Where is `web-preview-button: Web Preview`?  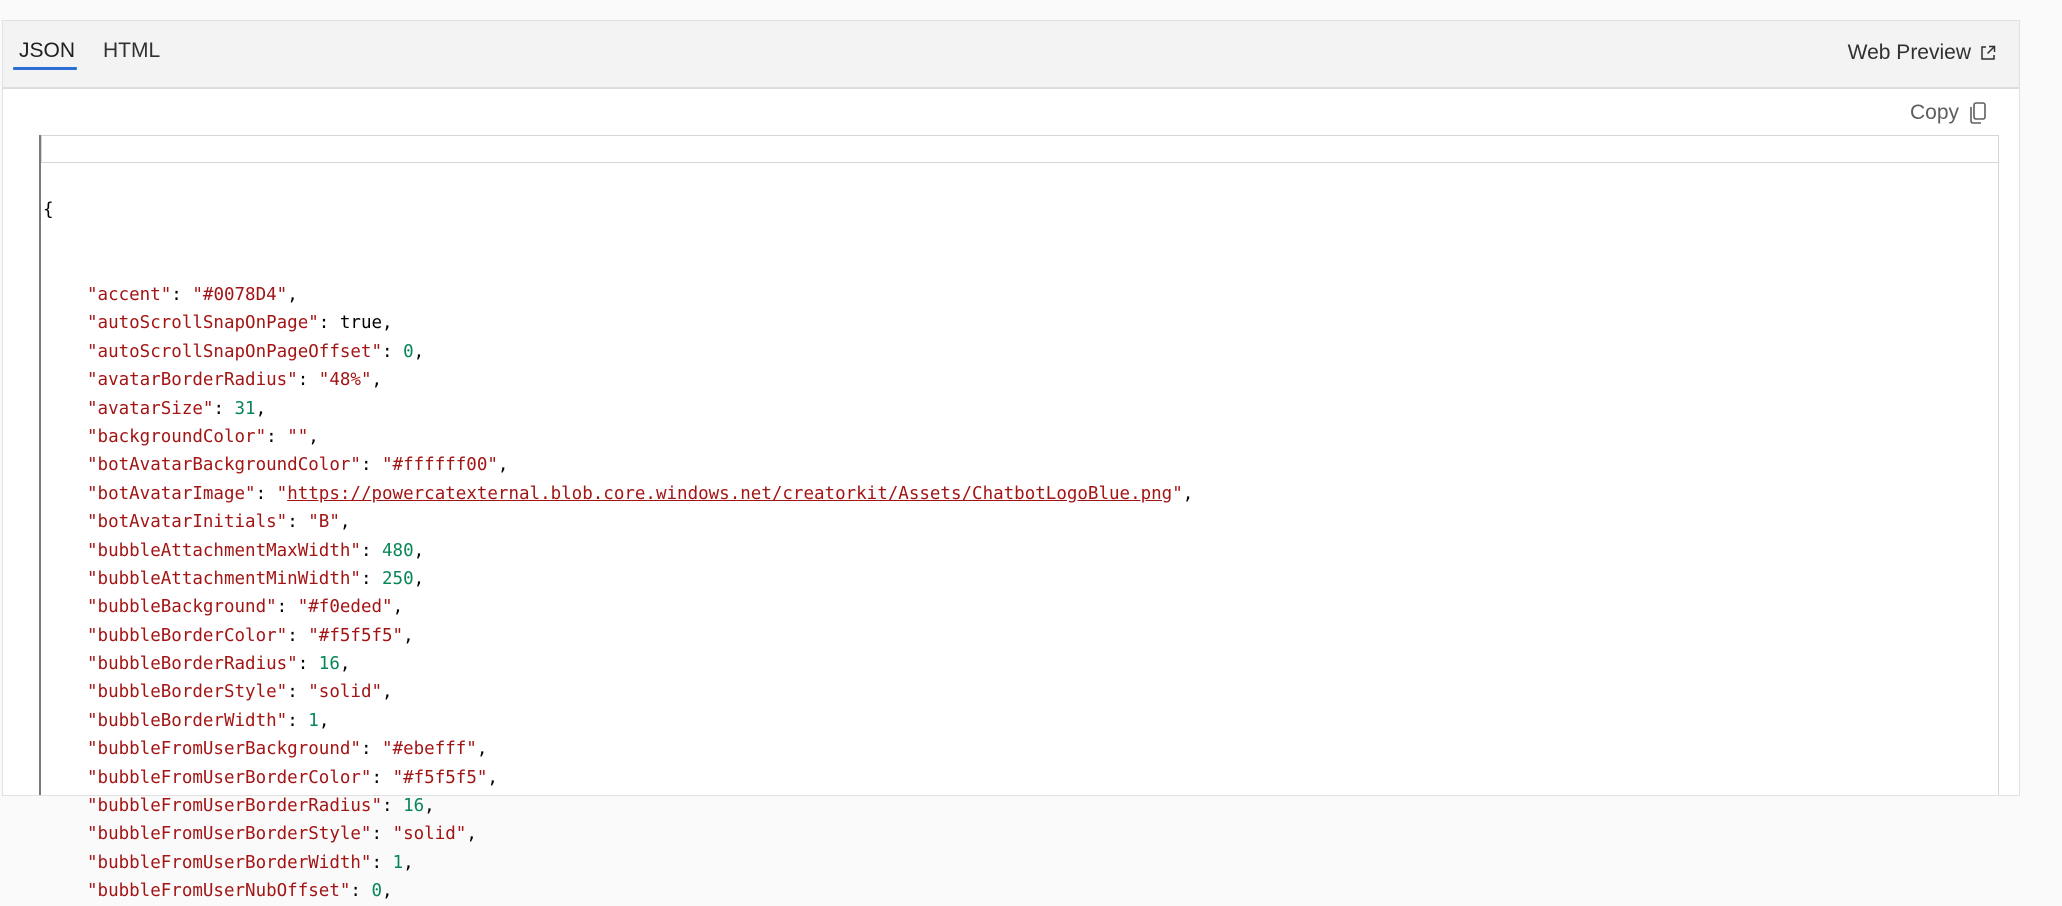 web-preview-button: Web Preview is located at coordinates (1922, 53).